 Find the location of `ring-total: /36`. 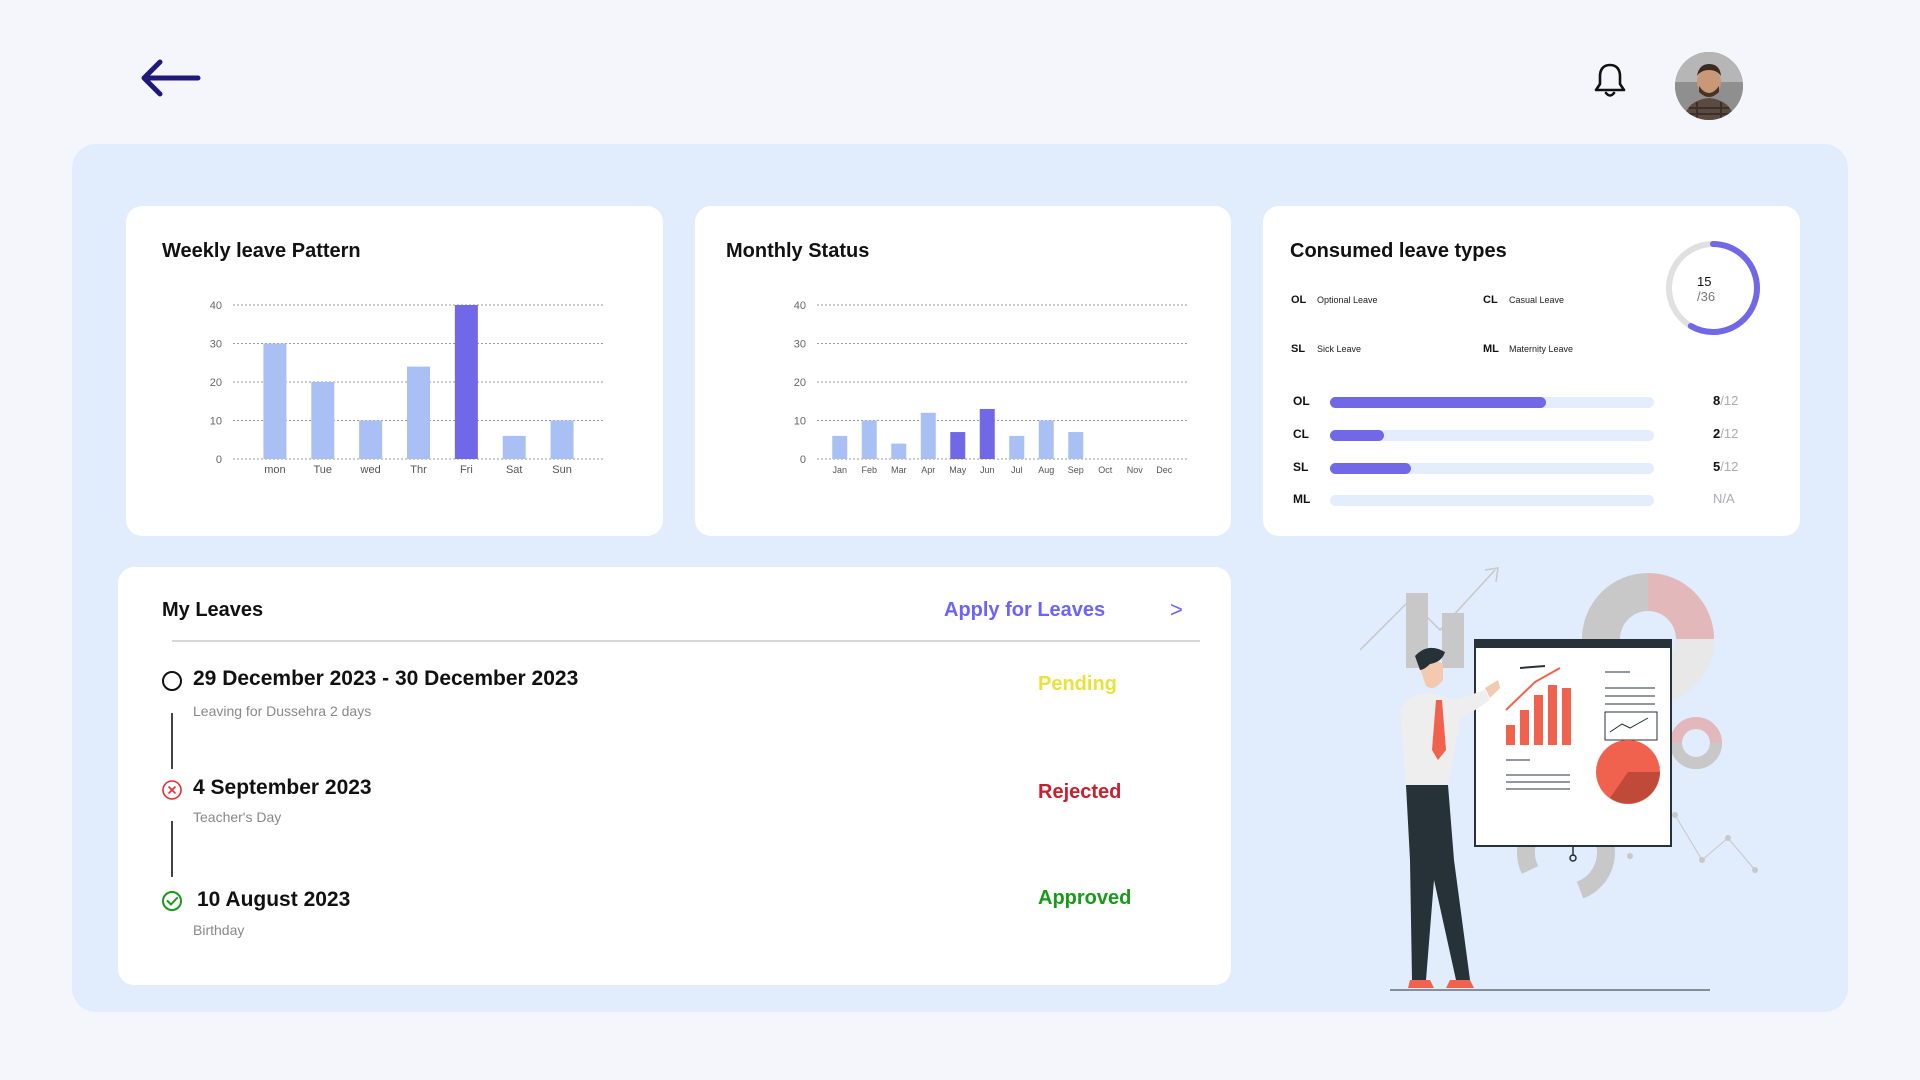

ring-total: /36 is located at coordinates (1706, 296).